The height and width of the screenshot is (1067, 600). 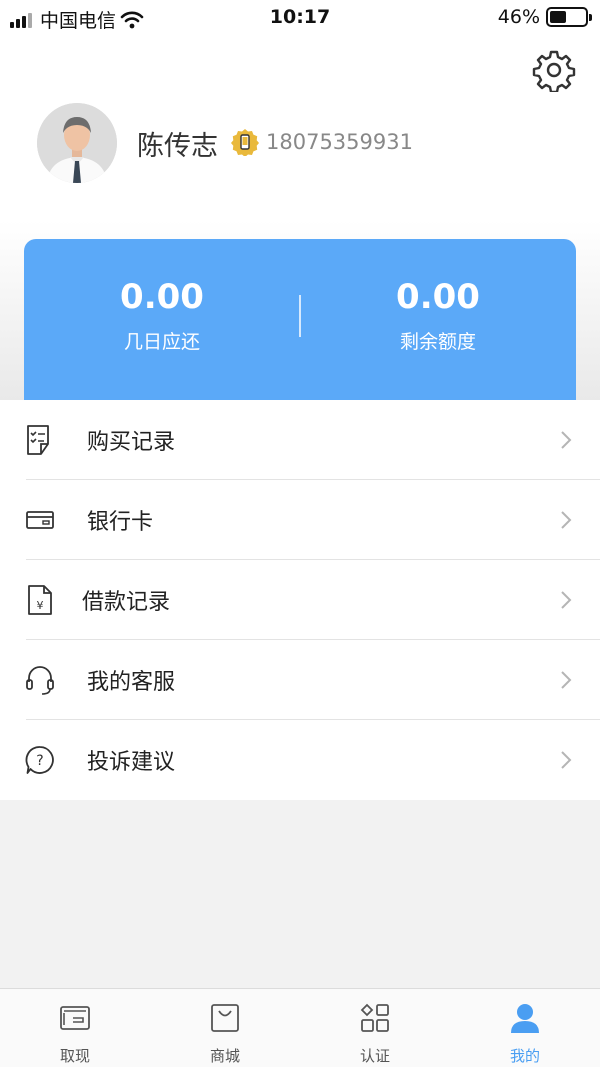 What do you see at coordinates (558, 17) in the screenshot?
I see `battery-level-fill` at bounding box center [558, 17].